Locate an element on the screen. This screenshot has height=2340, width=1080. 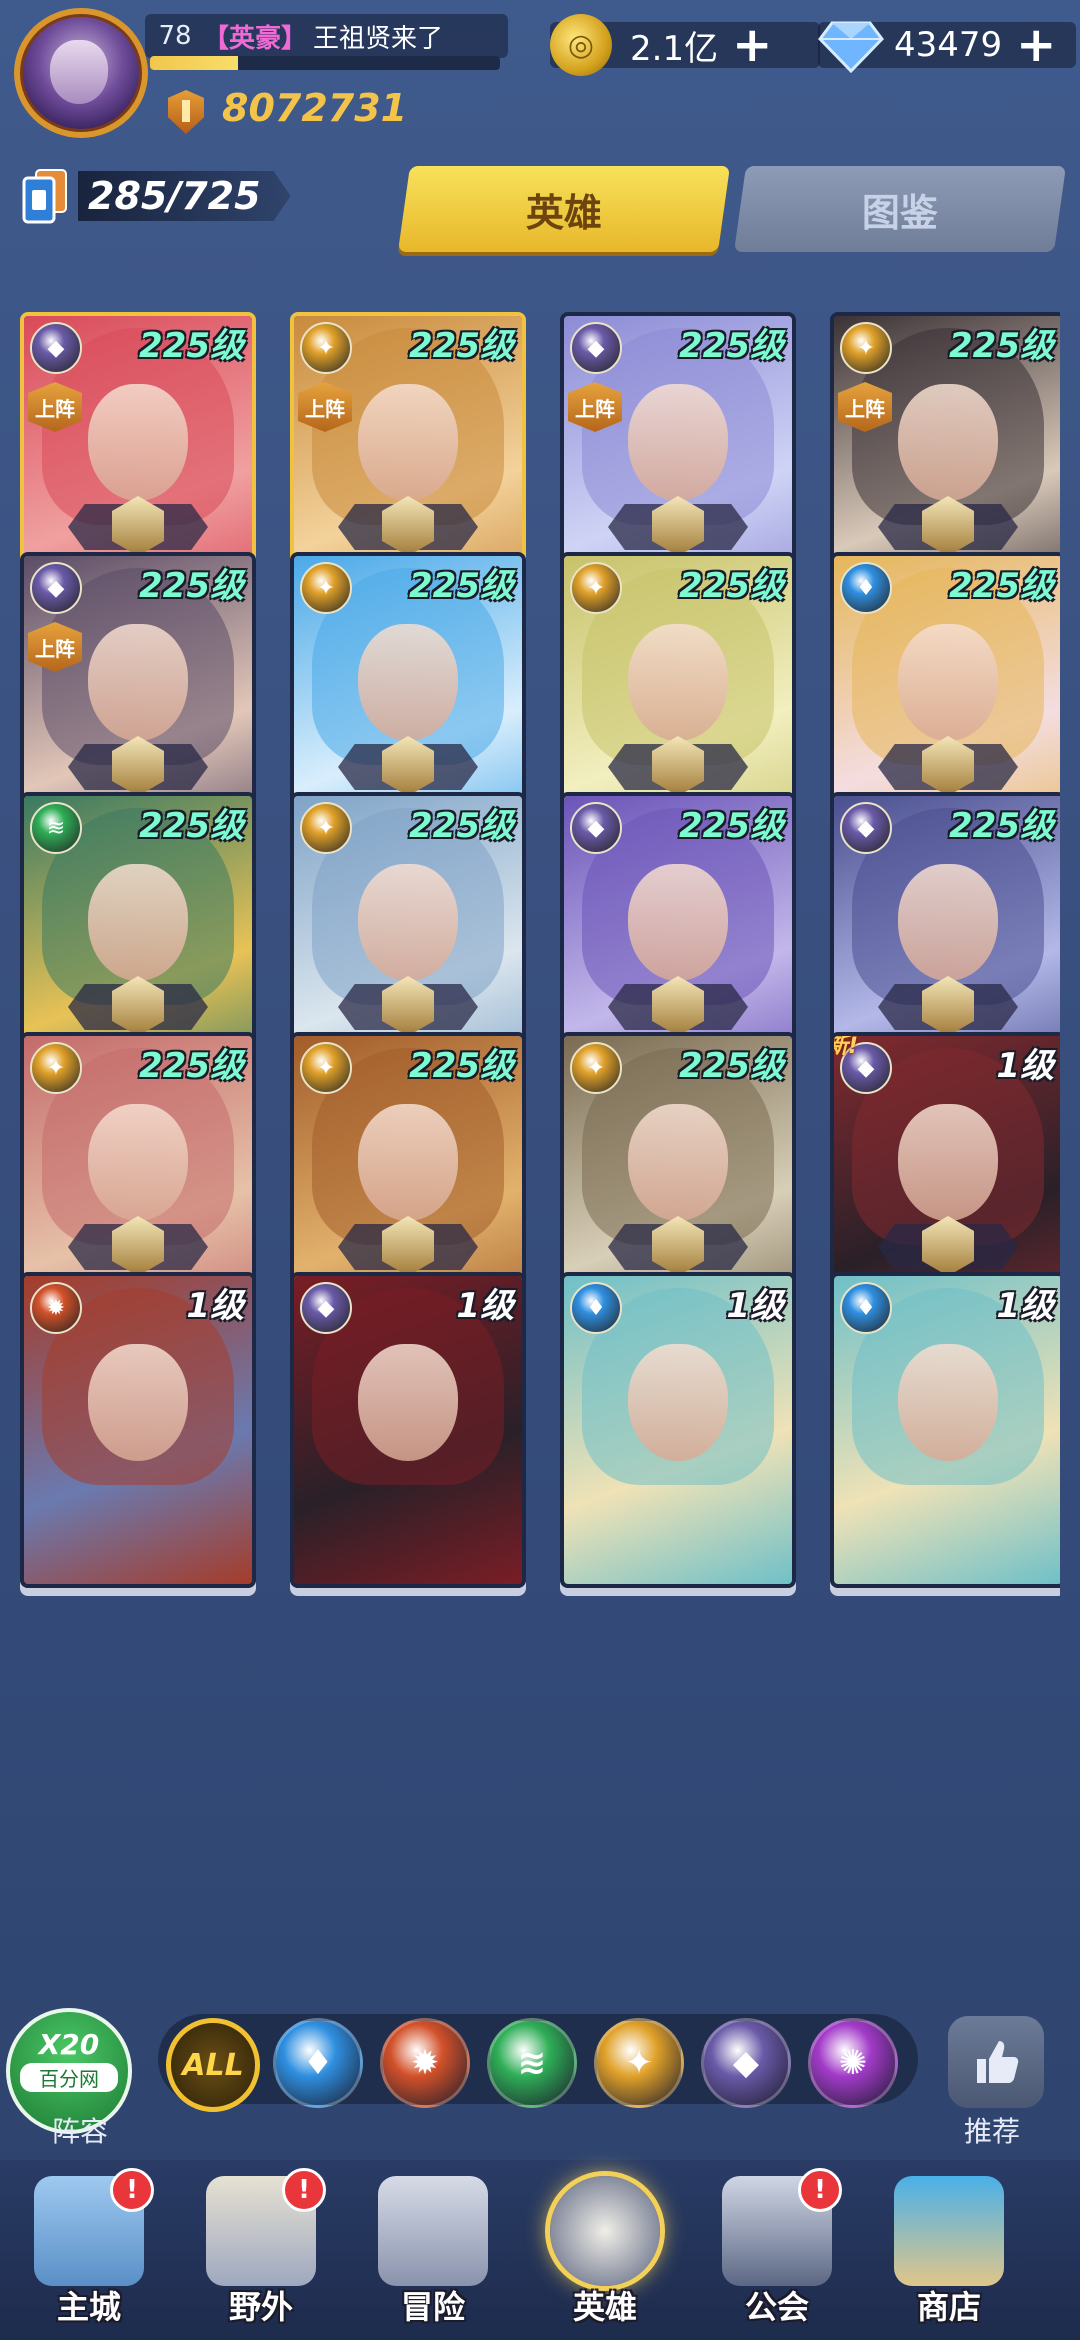
nav-label: 野外 is located at coordinates (260, 2307).